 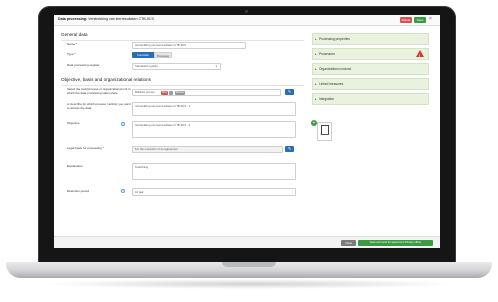 What do you see at coordinates (246, 11) in the screenshot?
I see `camera-dot` at bounding box center [246, 11].